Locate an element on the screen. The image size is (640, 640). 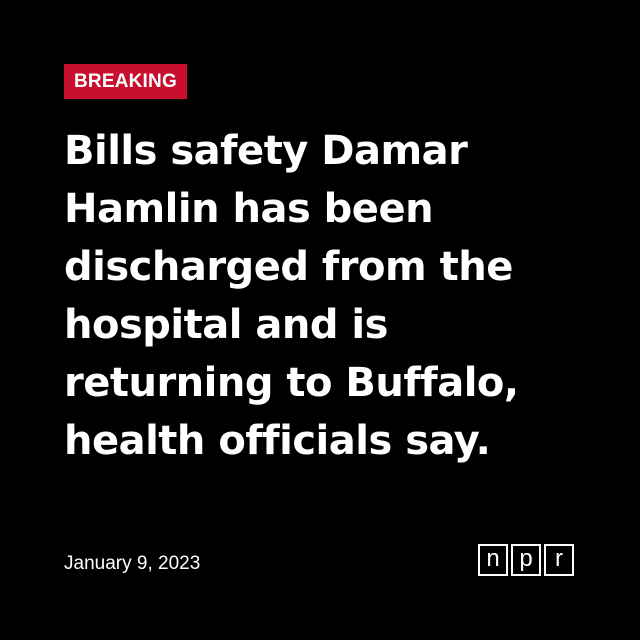
logo-letter-p: p is located at coordinates (526, 560).